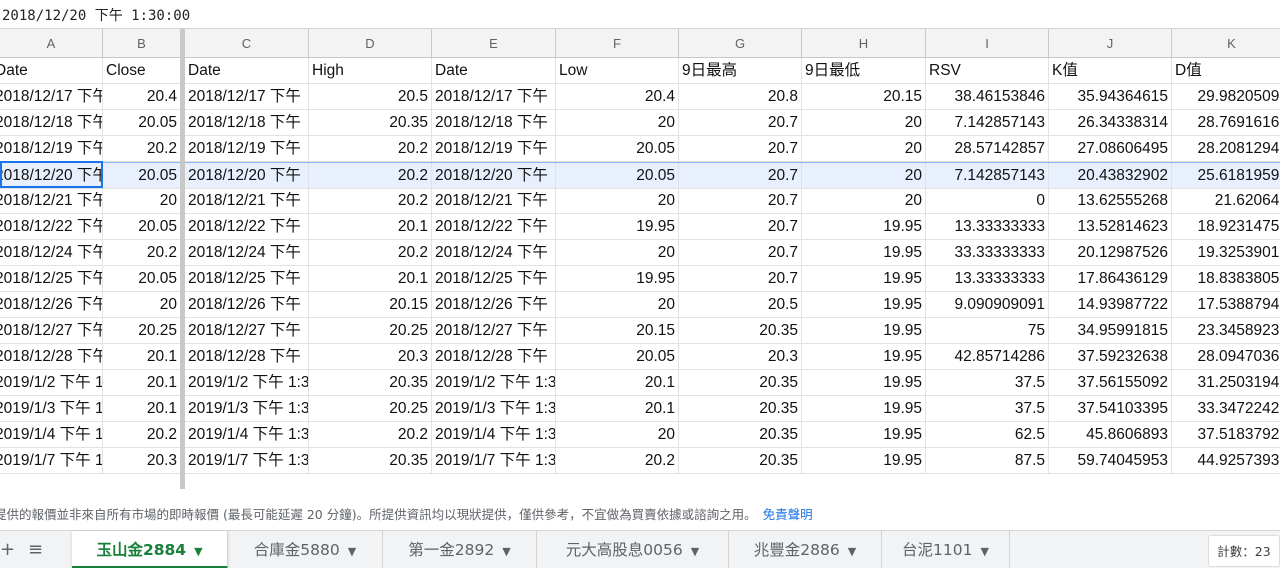  What do you see at coordinates (51, 461) in the screenshot?
I see `table-cell: 2019/1/7 下午 1` at bounding box center [51, 461].